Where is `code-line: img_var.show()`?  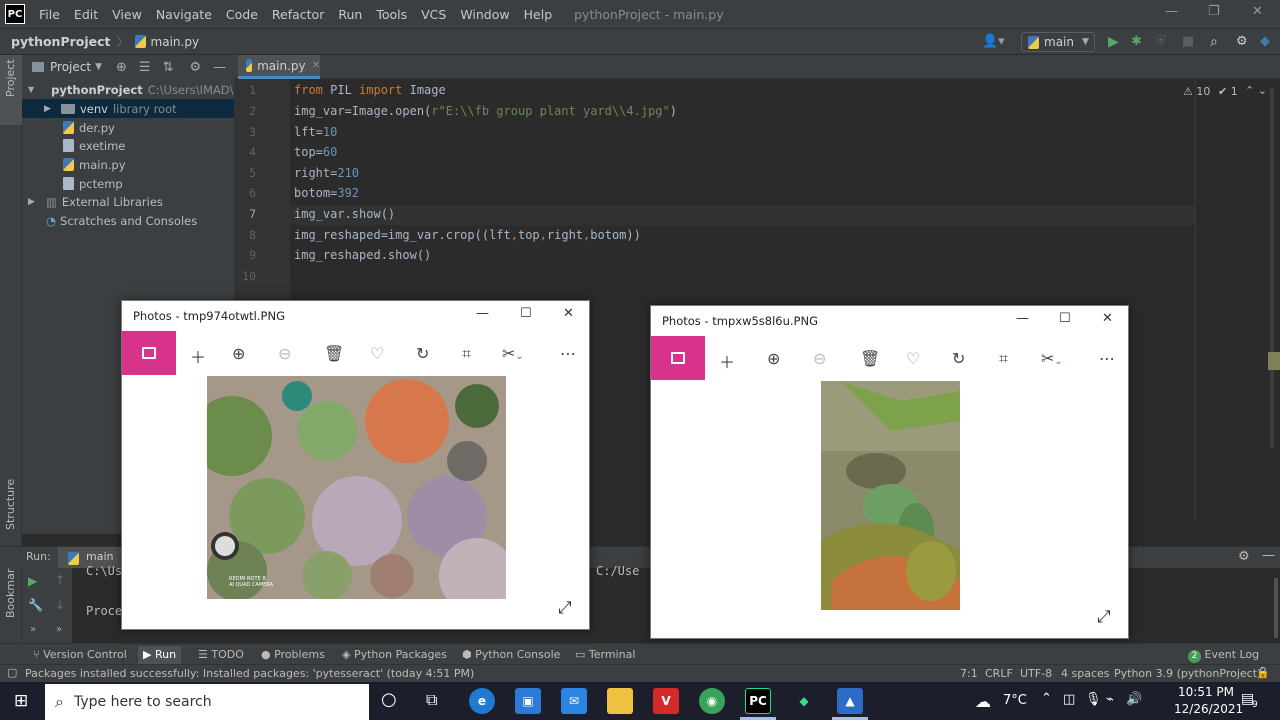
code-line: img_var.show() is located at coordinates (344, 214).